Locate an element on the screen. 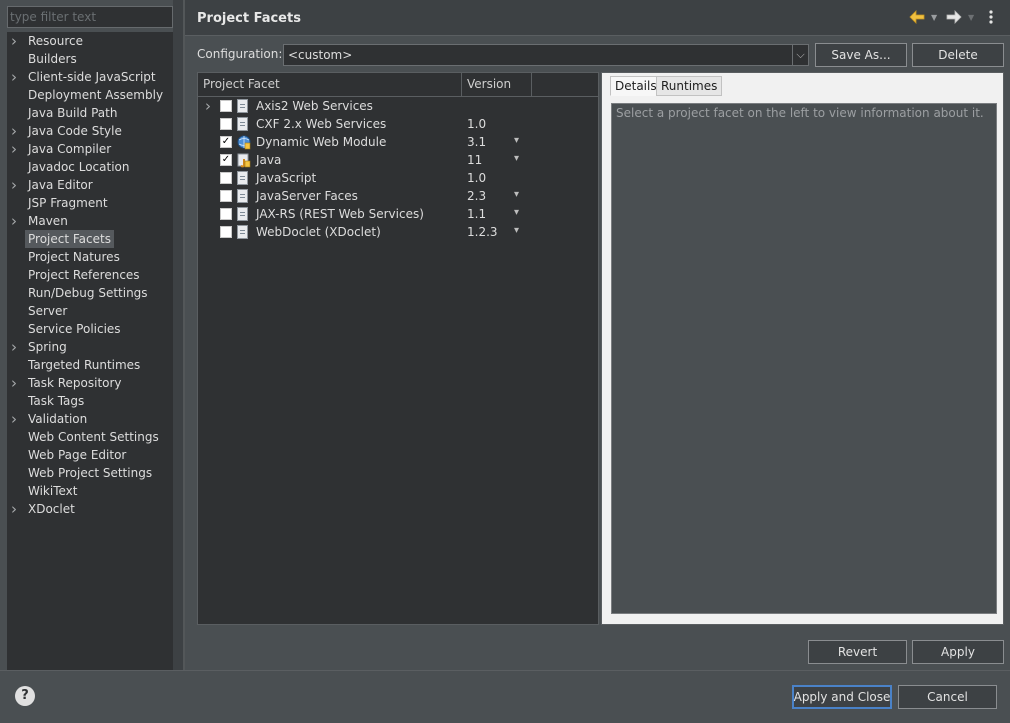  web-module-icon is located at coordinates (244, 142).